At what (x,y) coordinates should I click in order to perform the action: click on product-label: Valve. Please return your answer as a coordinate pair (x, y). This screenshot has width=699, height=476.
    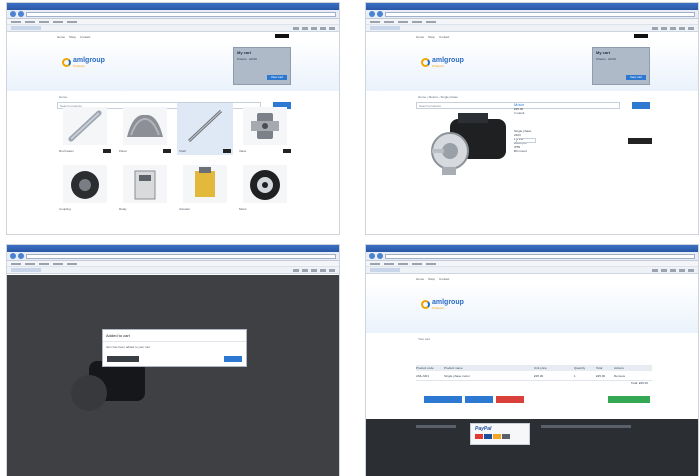
    Looking at the image, I should click on (243, 151).